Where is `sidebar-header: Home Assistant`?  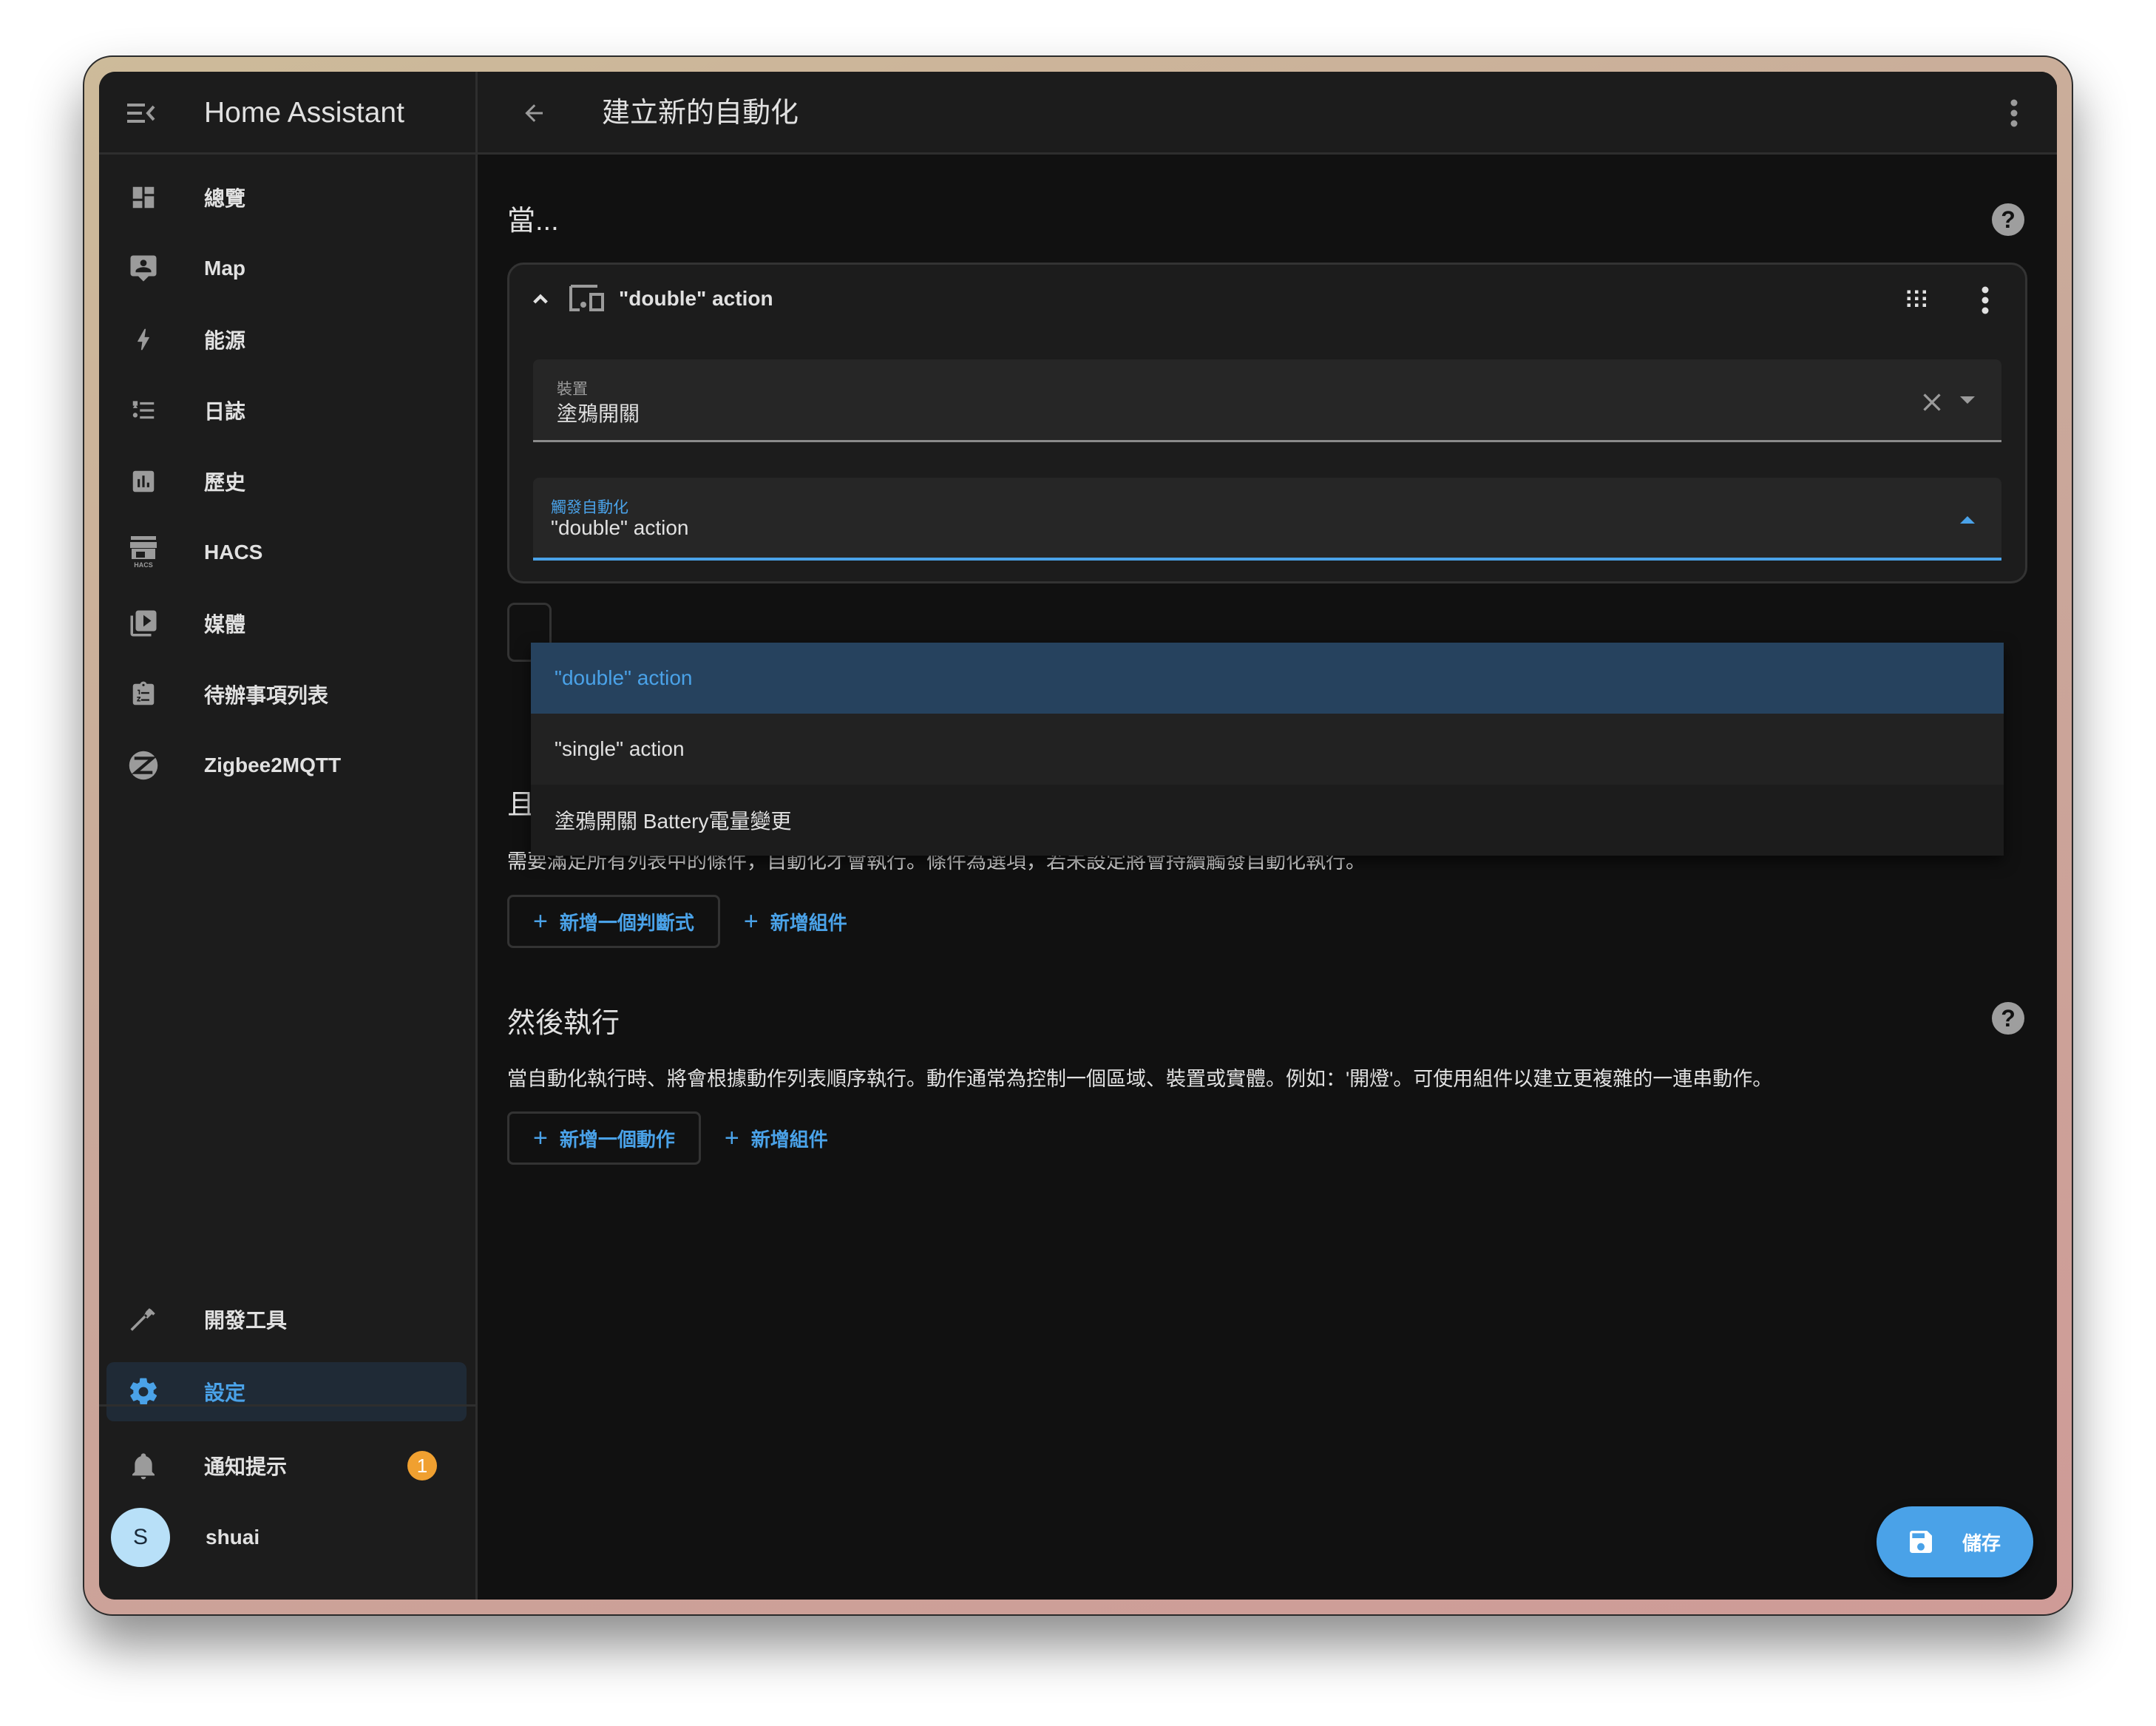 sidebar-header: Home Assistant is located at coordinates (287, 114).